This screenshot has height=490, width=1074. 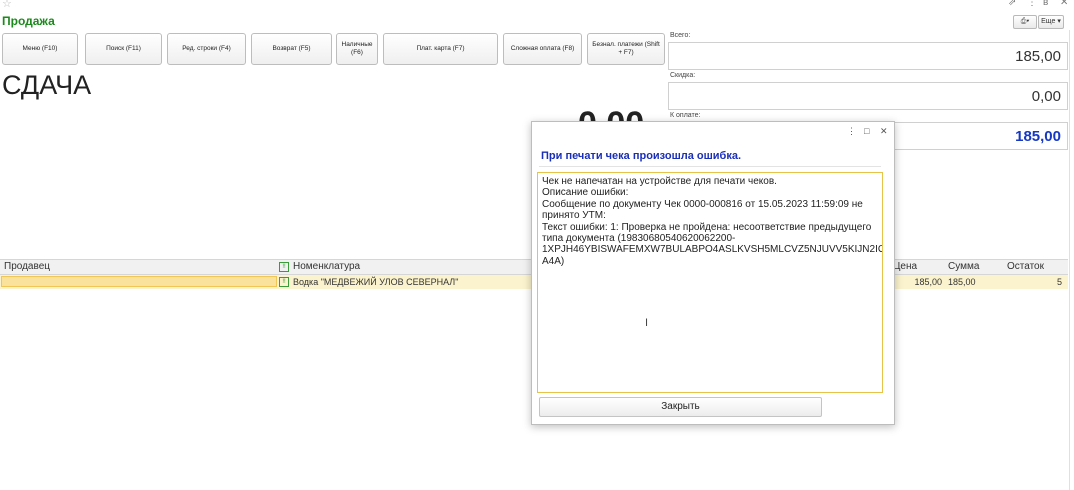 I want to click on return-button: Возврат (F5), so click(x=291, y=49).